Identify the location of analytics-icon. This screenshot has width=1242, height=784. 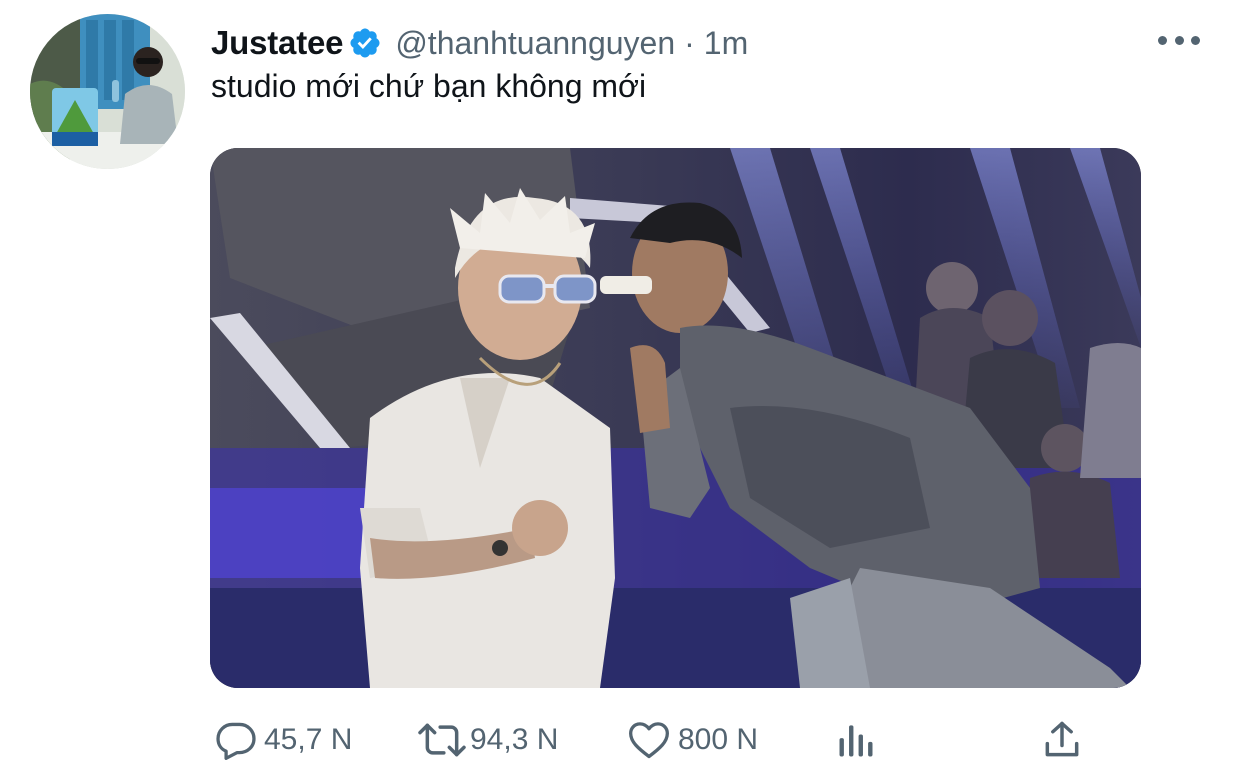
(856, 740).